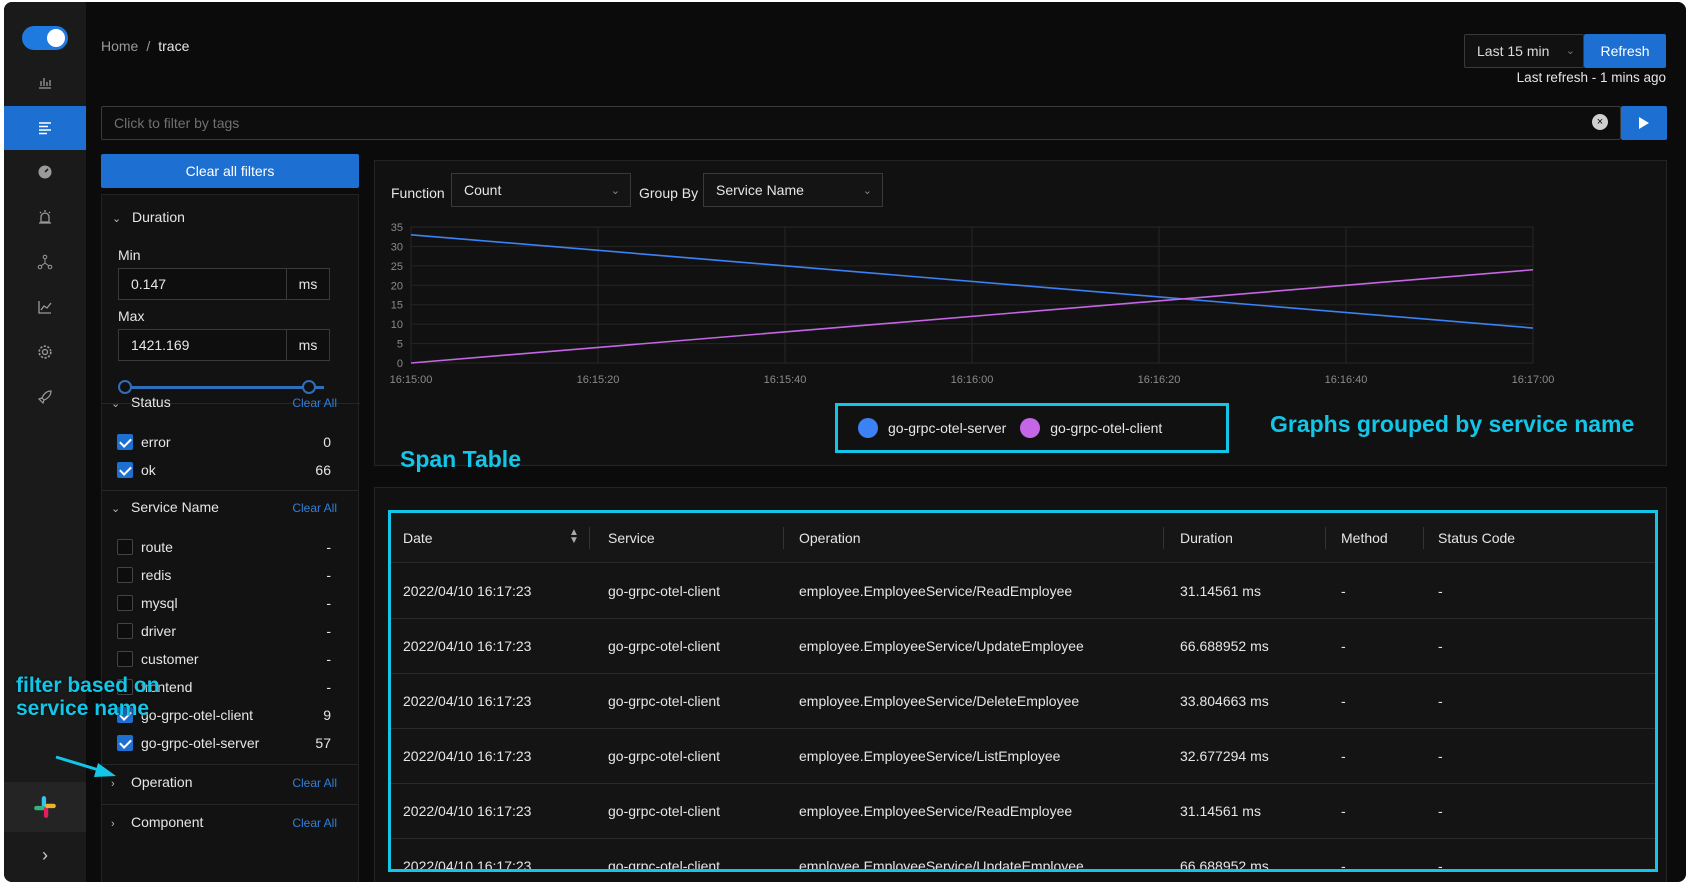 The image size is (1692, 888). Describe the element at coordinates (1600, 122) in the screenshot. I see `clear-filter-icon: ×` at that location.